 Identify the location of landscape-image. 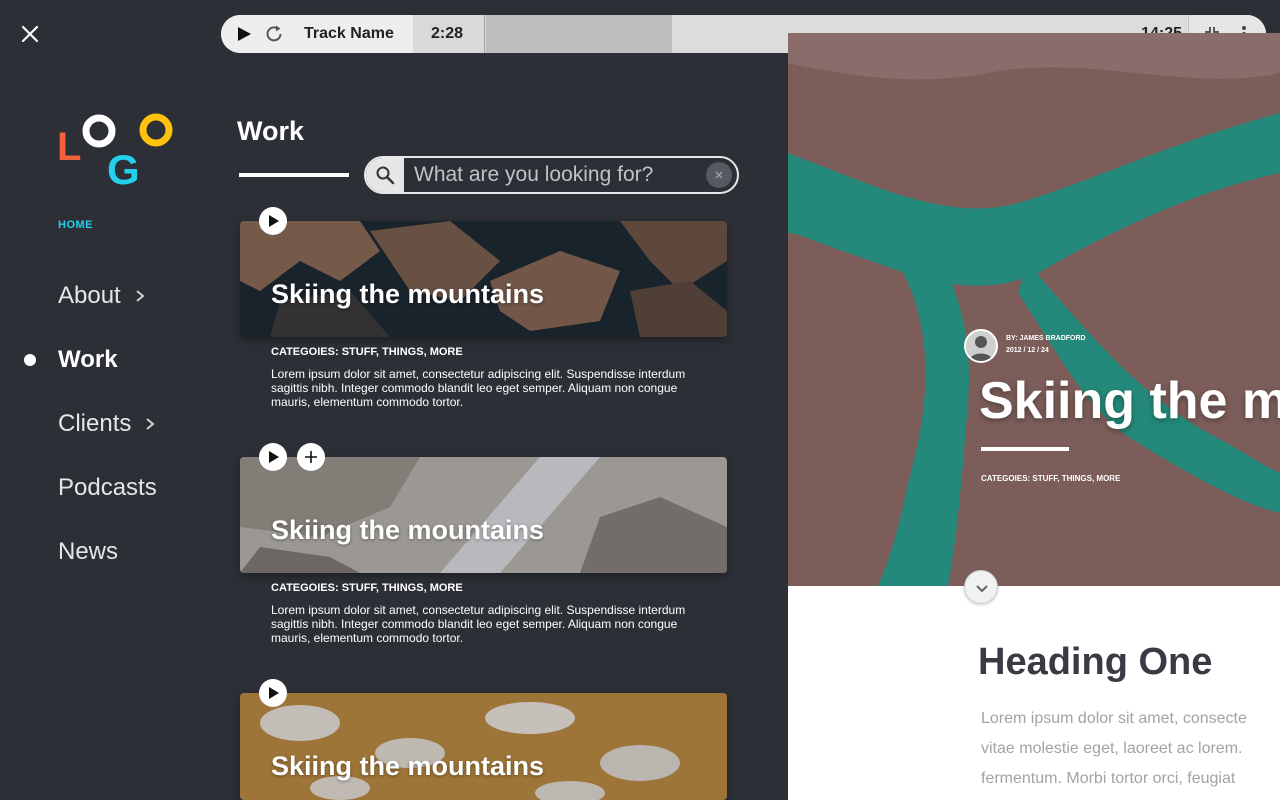
(483, 746).